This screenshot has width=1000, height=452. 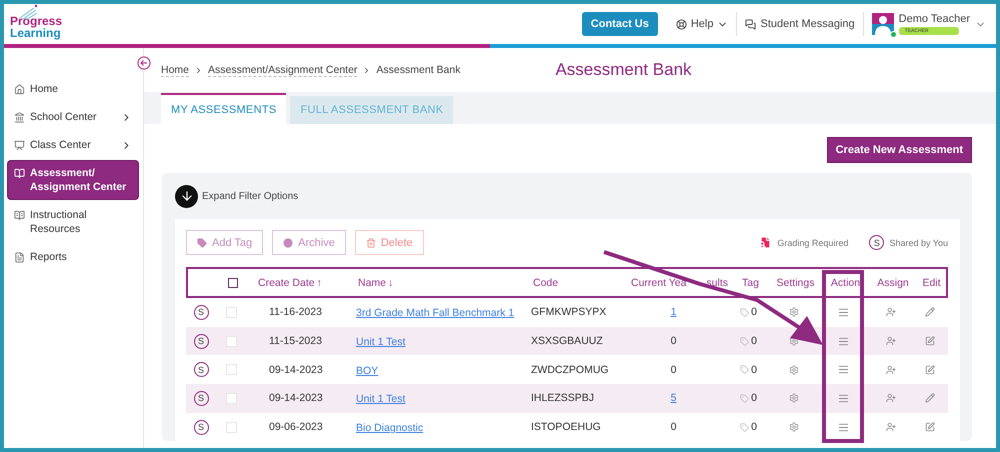 What do you see at coordinates (934, 19) in the screenshot?
I see `user-name: Demo Teacher` at bounding box center [934, 19].